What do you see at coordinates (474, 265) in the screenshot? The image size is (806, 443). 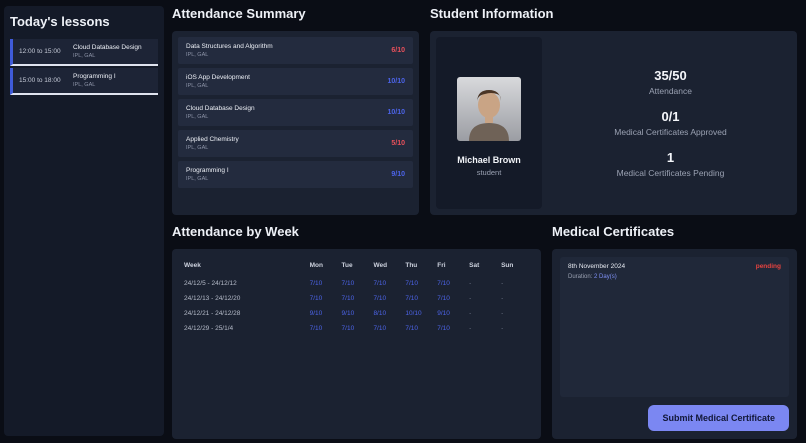 I see `column-header: Sat` at bounding box center [474, 265].